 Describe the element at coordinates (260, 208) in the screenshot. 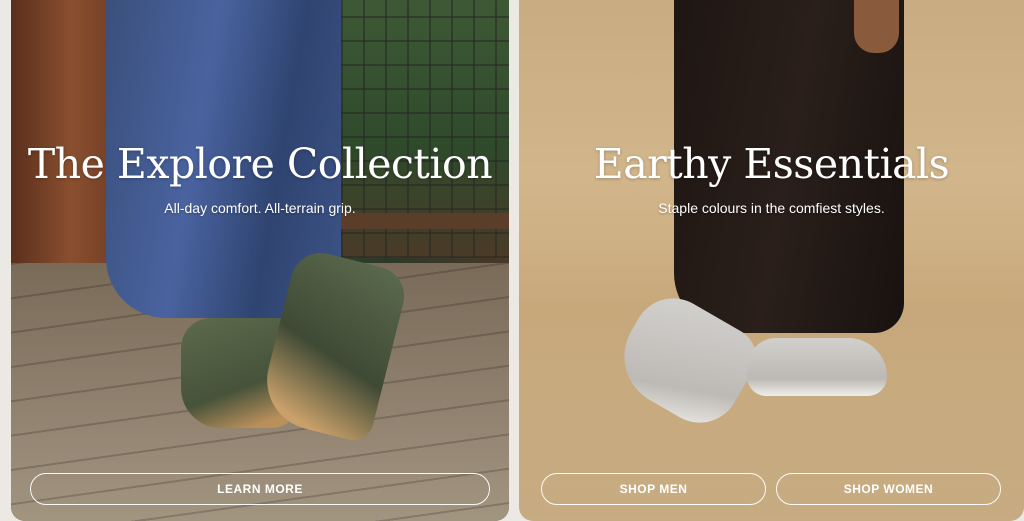

I see `explore-collection-subtitle: All-day comfort. All-terrain grip.` at that location.